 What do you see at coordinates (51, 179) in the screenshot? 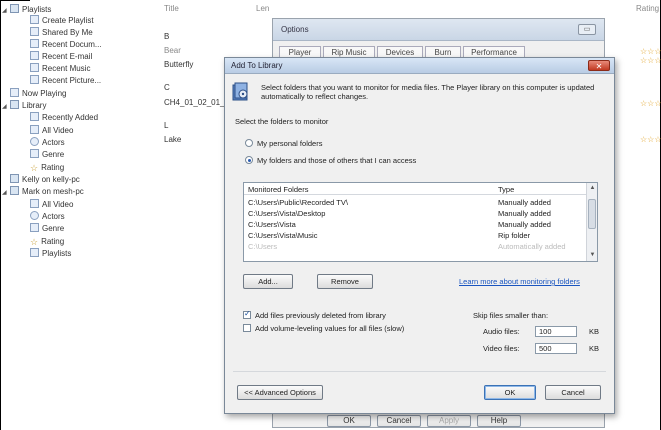
I see `tree-item-label: Kelly on kelly-pc` at bounding box center [51, 179].